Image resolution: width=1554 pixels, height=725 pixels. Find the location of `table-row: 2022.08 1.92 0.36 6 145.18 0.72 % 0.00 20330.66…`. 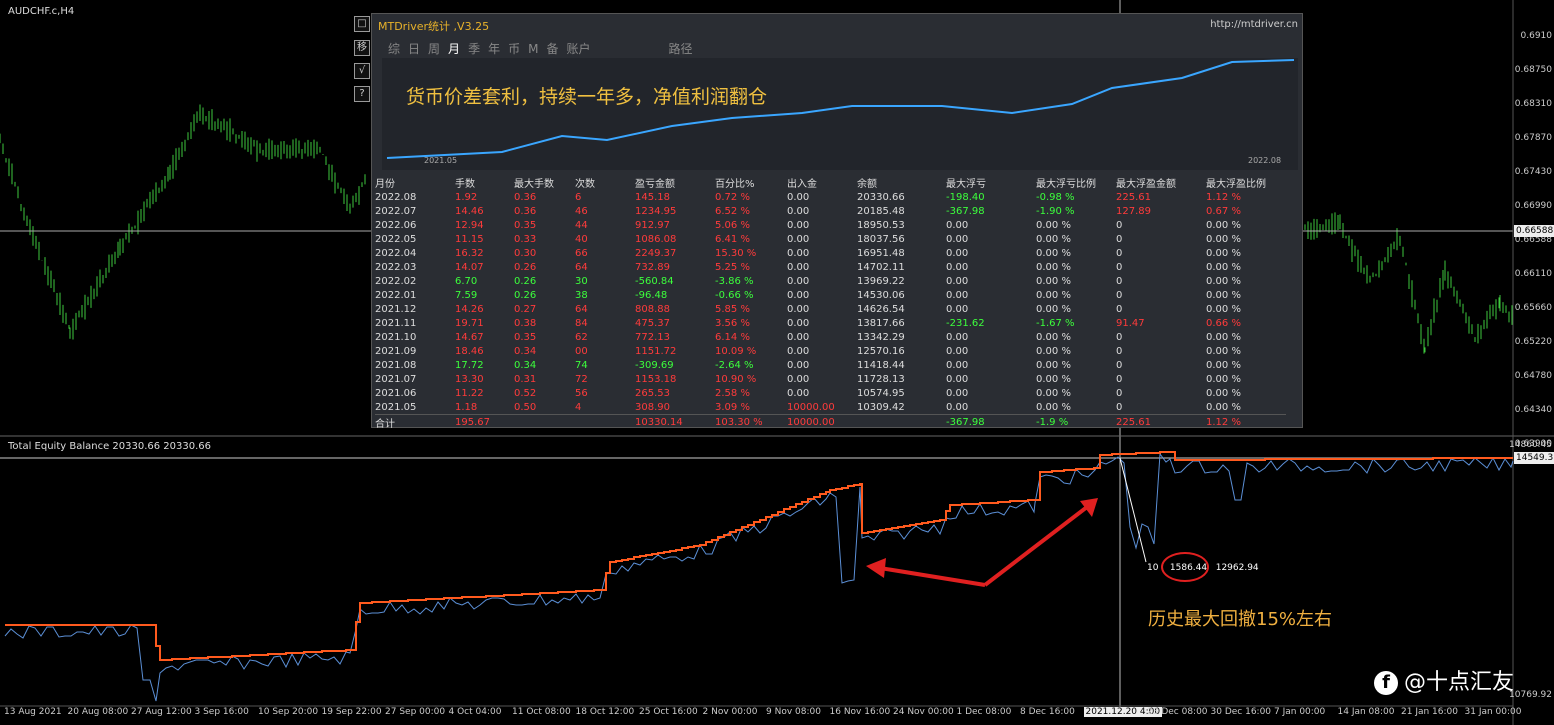

table-row: 2022.08 1.92 0.36 6 145.18 0.72 % 0.00 20330.66… is located at coordinates (808, 197).